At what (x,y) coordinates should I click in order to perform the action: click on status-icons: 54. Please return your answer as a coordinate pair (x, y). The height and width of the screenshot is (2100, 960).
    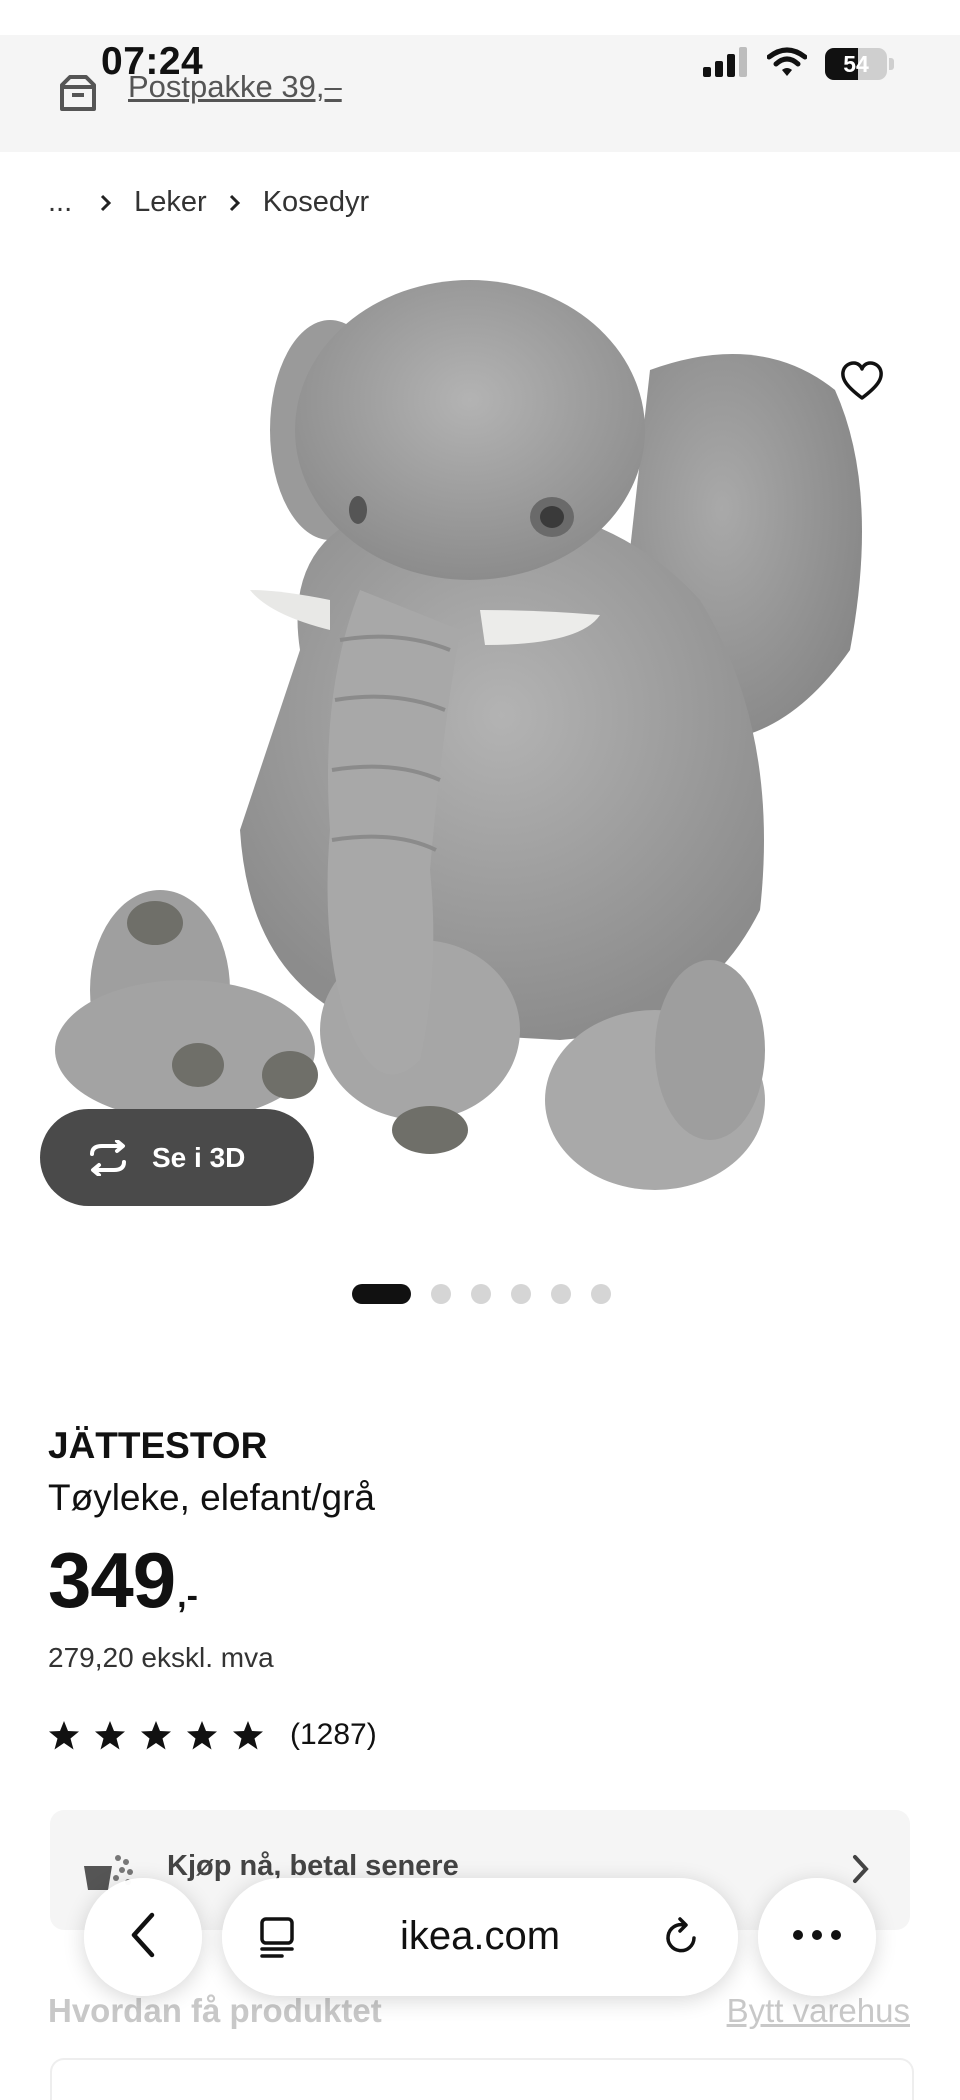
    Looking at the image, I should click on (798, 64).